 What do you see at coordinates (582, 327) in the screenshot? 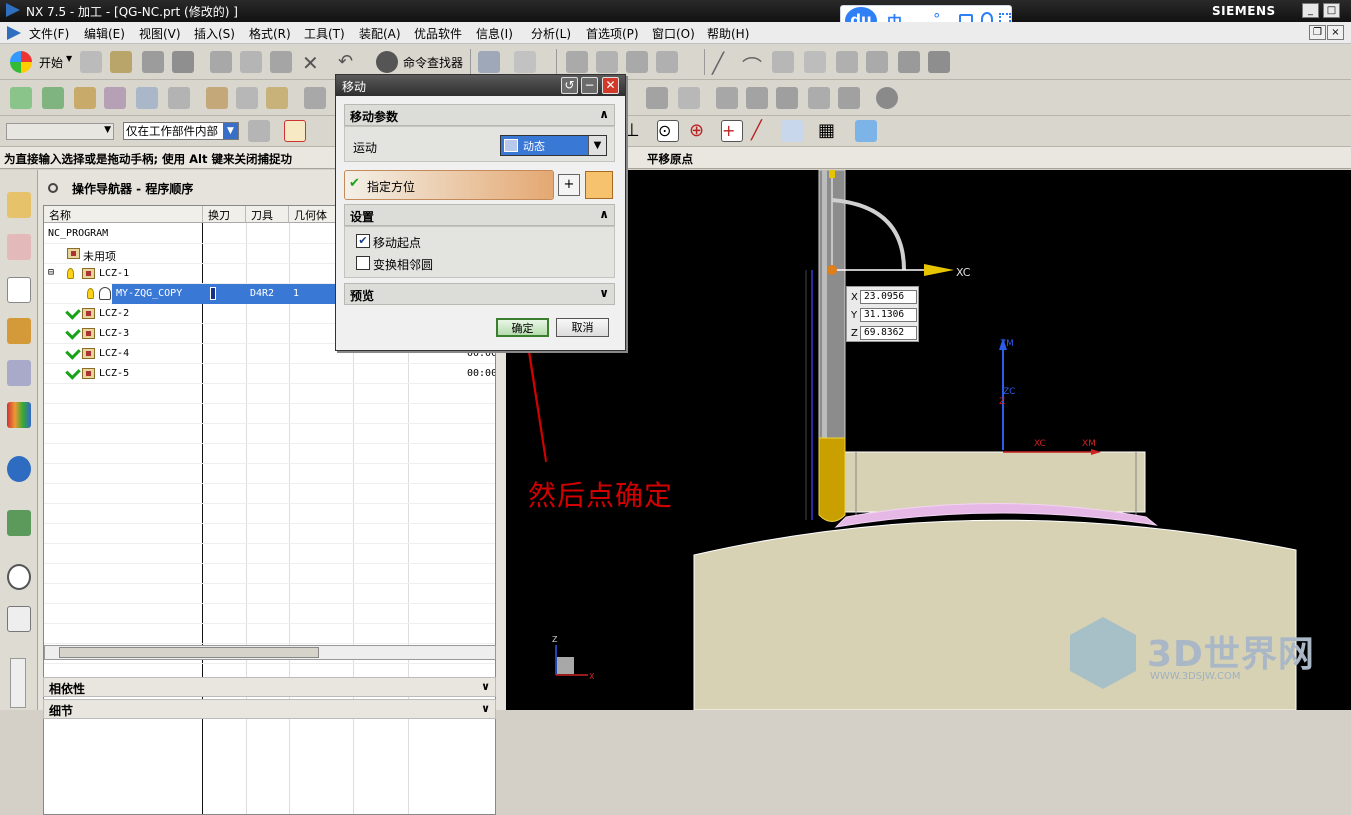
I see `cancel-button: 取消` at bounding box center [582, 327].